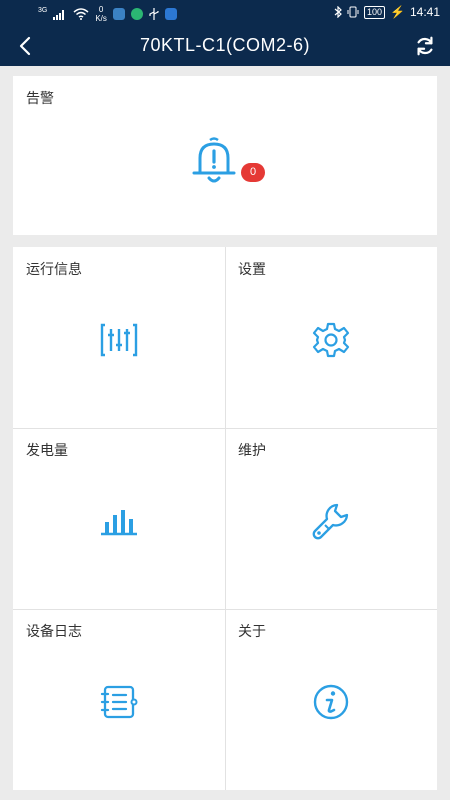 This screenshot has width=450, height=800. I want to click on menu-tile-device-log: 设备日志, so click(119, 699).